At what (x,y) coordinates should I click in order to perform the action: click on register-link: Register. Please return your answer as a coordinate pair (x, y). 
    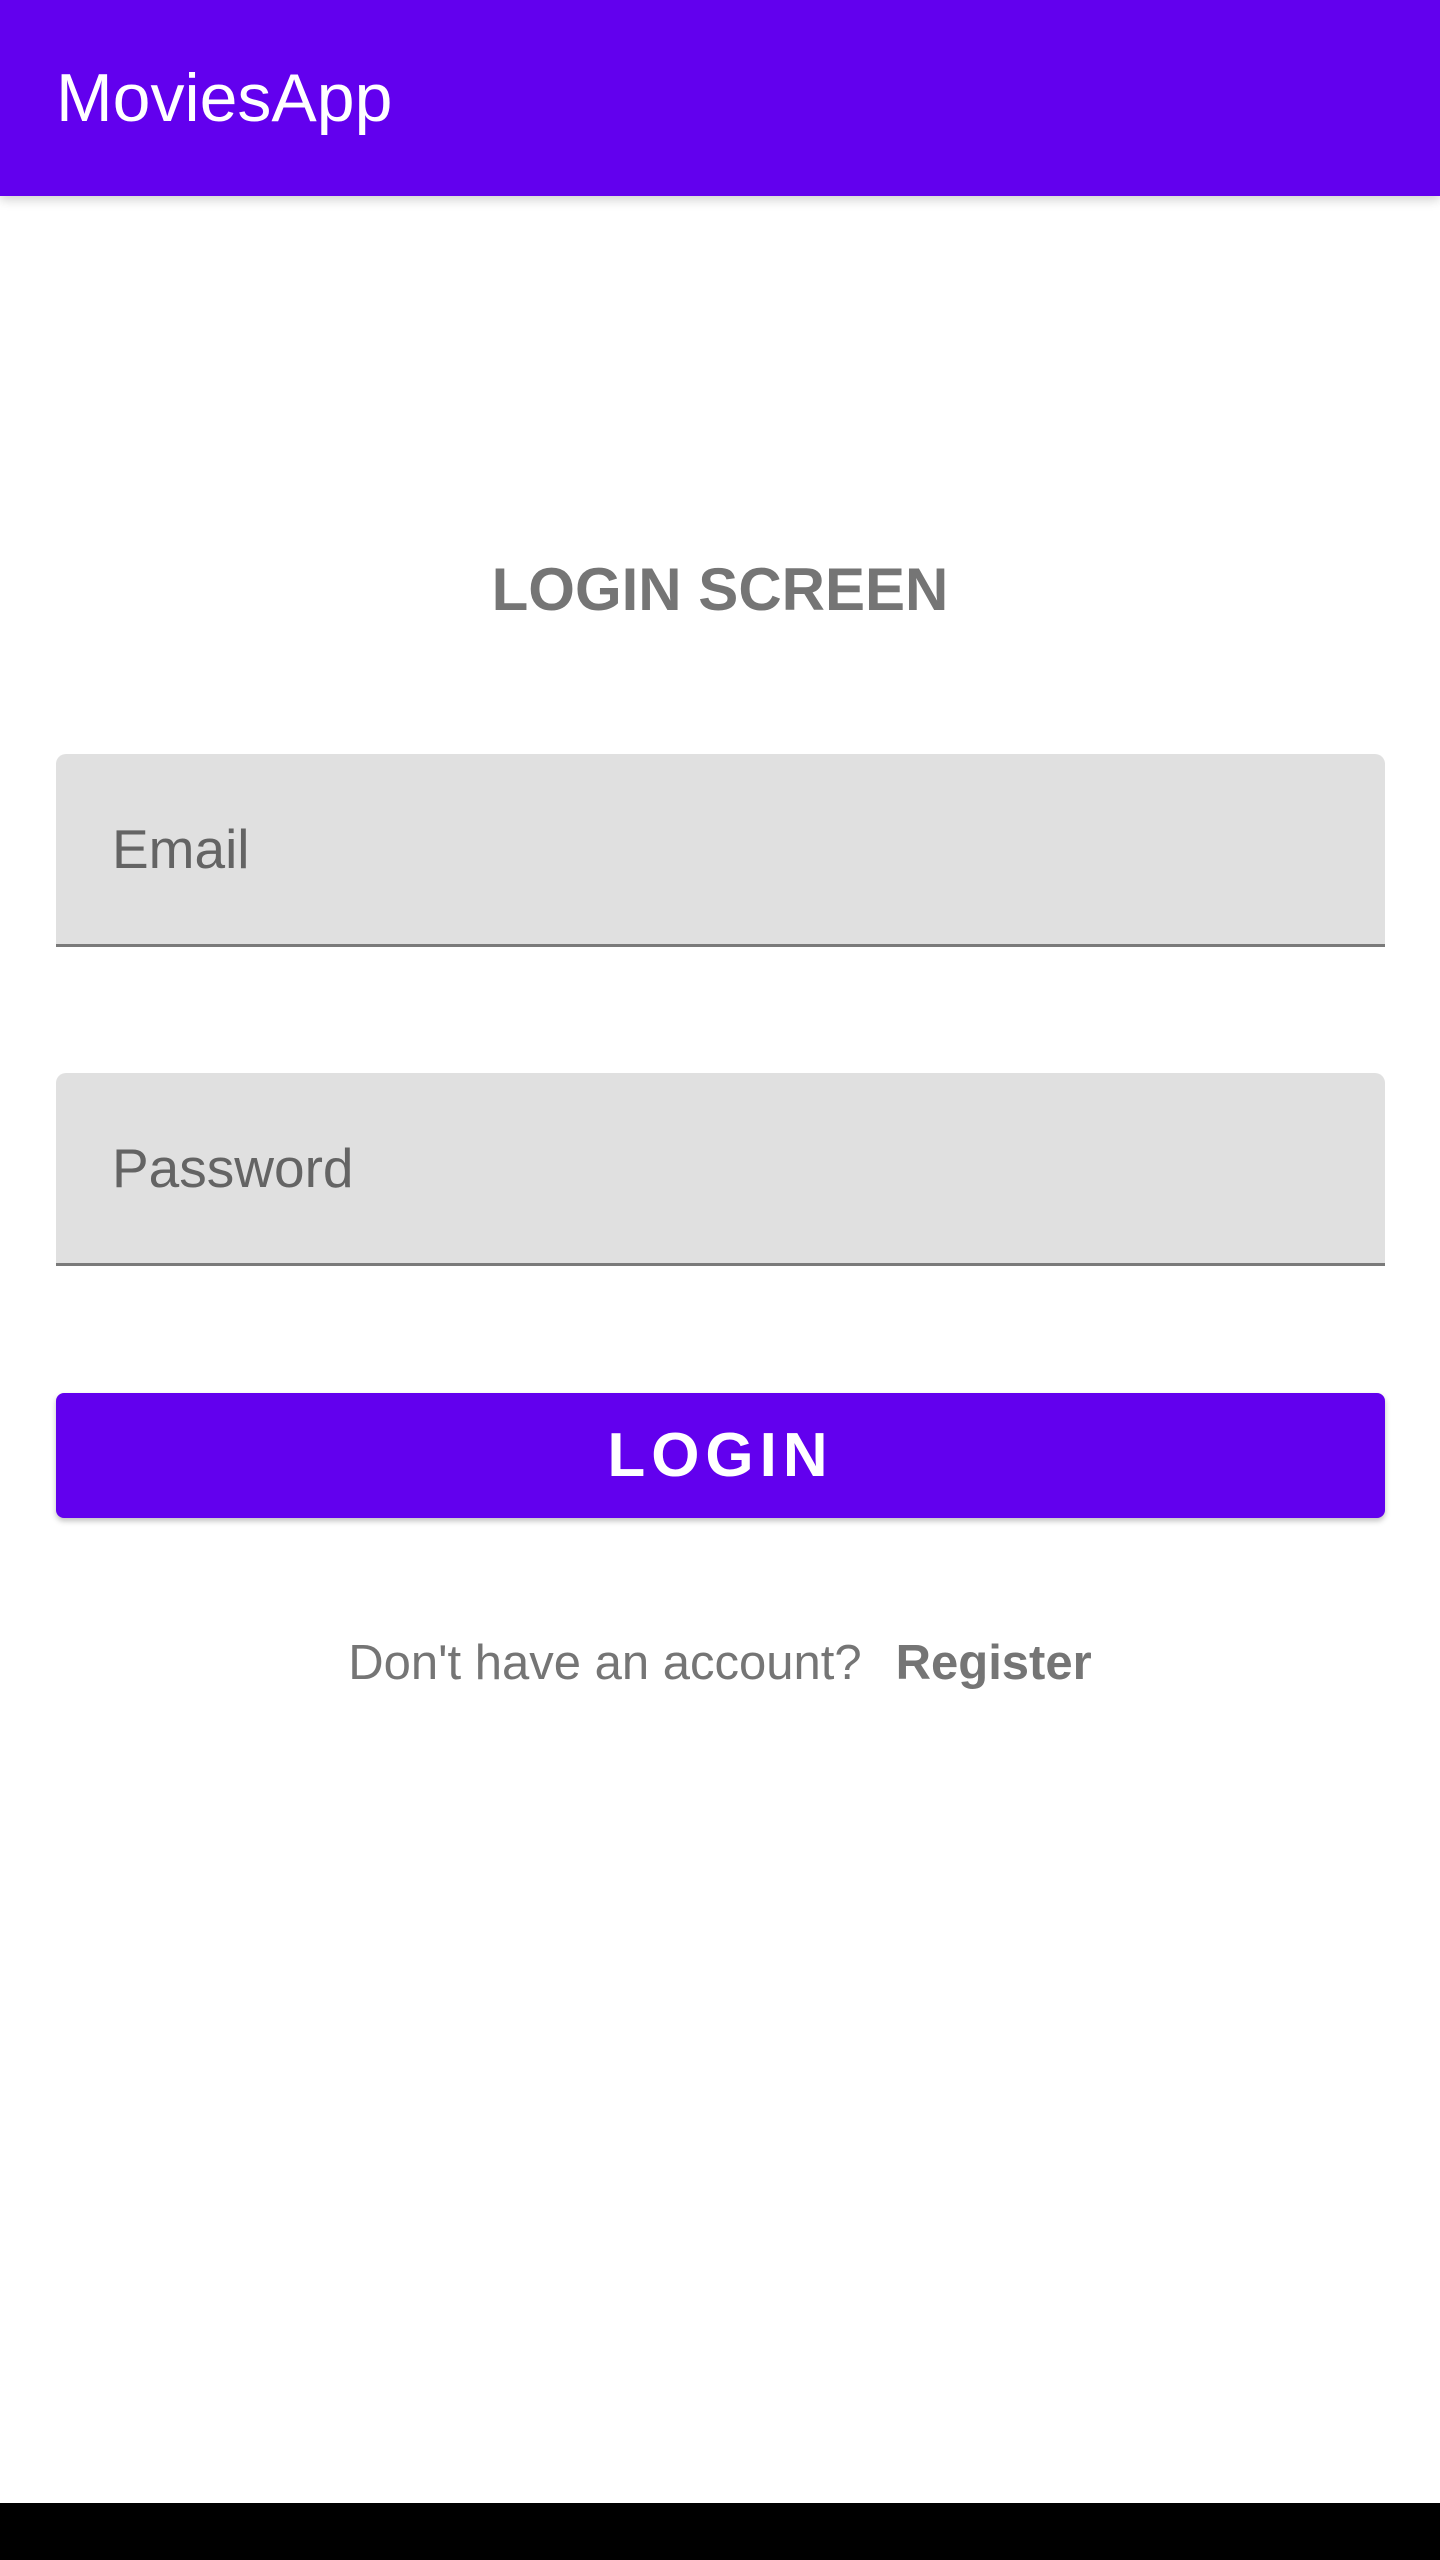
    Looking at the image, I should click on (994, 1663).